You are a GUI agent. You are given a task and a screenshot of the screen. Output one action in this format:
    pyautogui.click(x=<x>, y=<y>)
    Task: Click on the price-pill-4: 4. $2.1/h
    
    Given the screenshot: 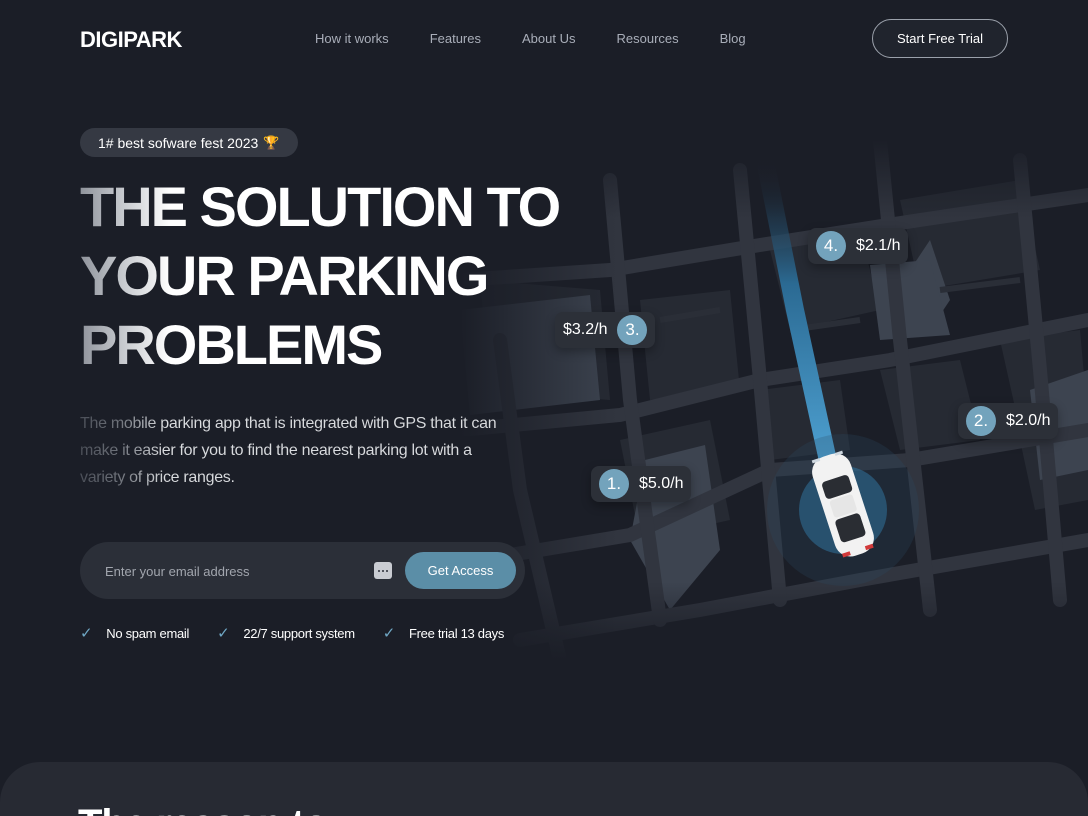 What is the action you would take?
    pyautogui.click(x=858, y=246)
    